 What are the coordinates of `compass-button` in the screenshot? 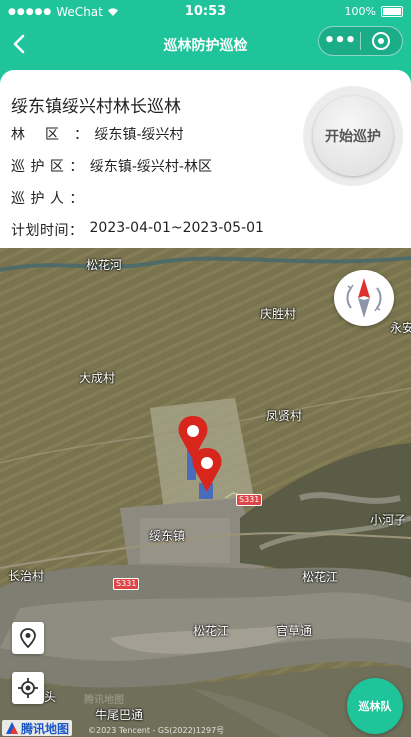 It's located at (364, 298).